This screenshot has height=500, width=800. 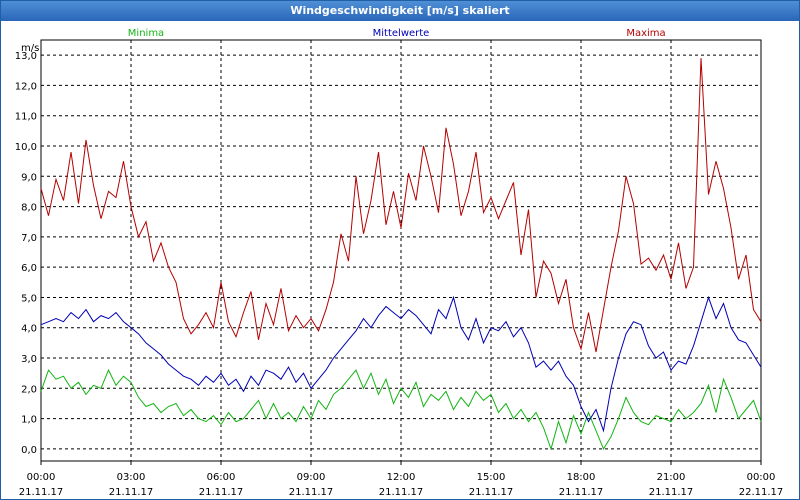 What do you see at coordinates (29, 238) in the screenshot?
I see `y-tick-label: 7,0` at bounding box center [29, 238].